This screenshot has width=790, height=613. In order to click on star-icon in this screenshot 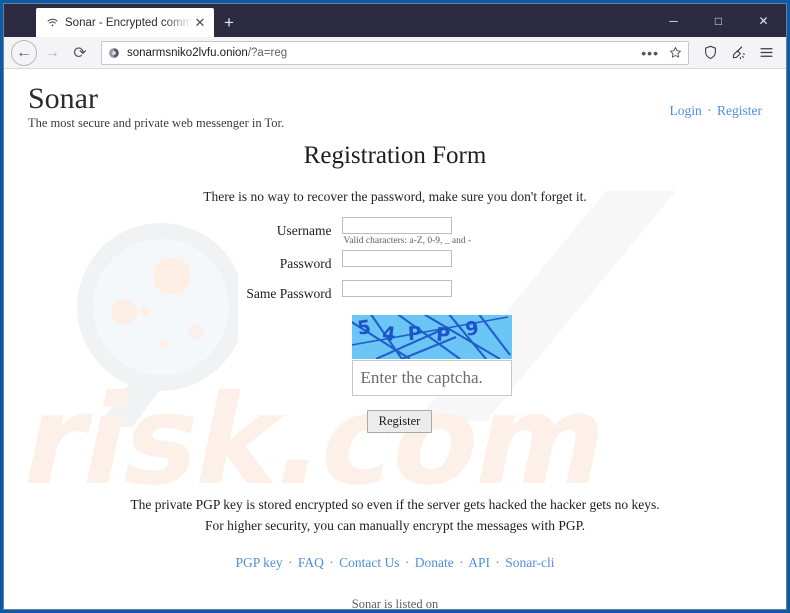, I will do `click(675, 52)`.